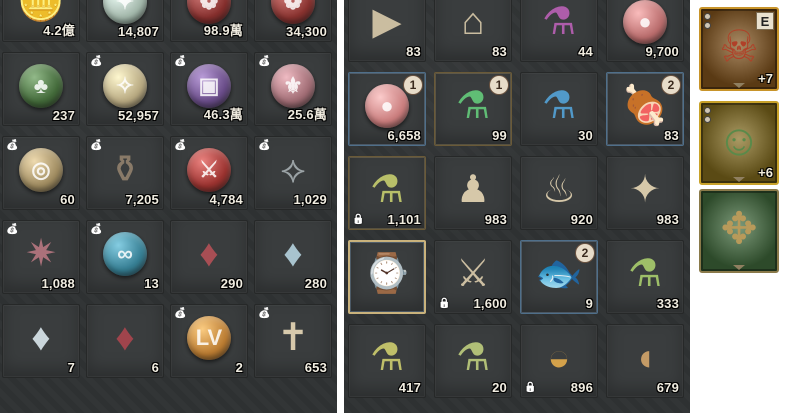 The image size is (788, 413). Describe the element at coordinates (645, 358) in the screenshot. I see `bread-loaf-icon: ◖` at that location.